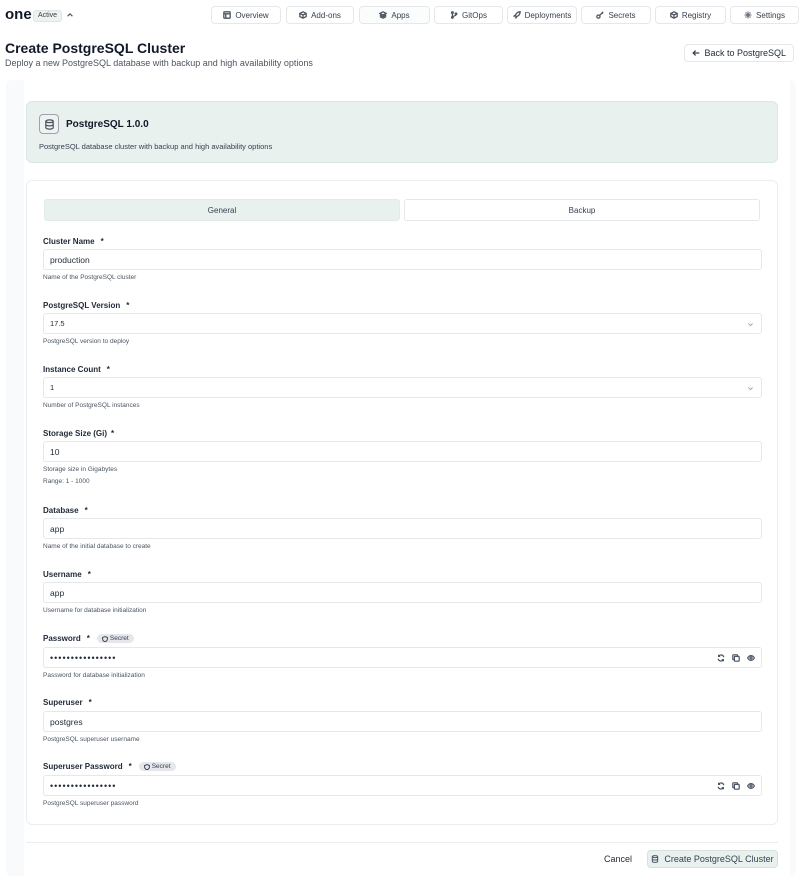 The width and height of the screenshot is (800, 876). Describe the element at coordinates (48, 16) in the screenshot. I see `status-badge: Active` at that location.